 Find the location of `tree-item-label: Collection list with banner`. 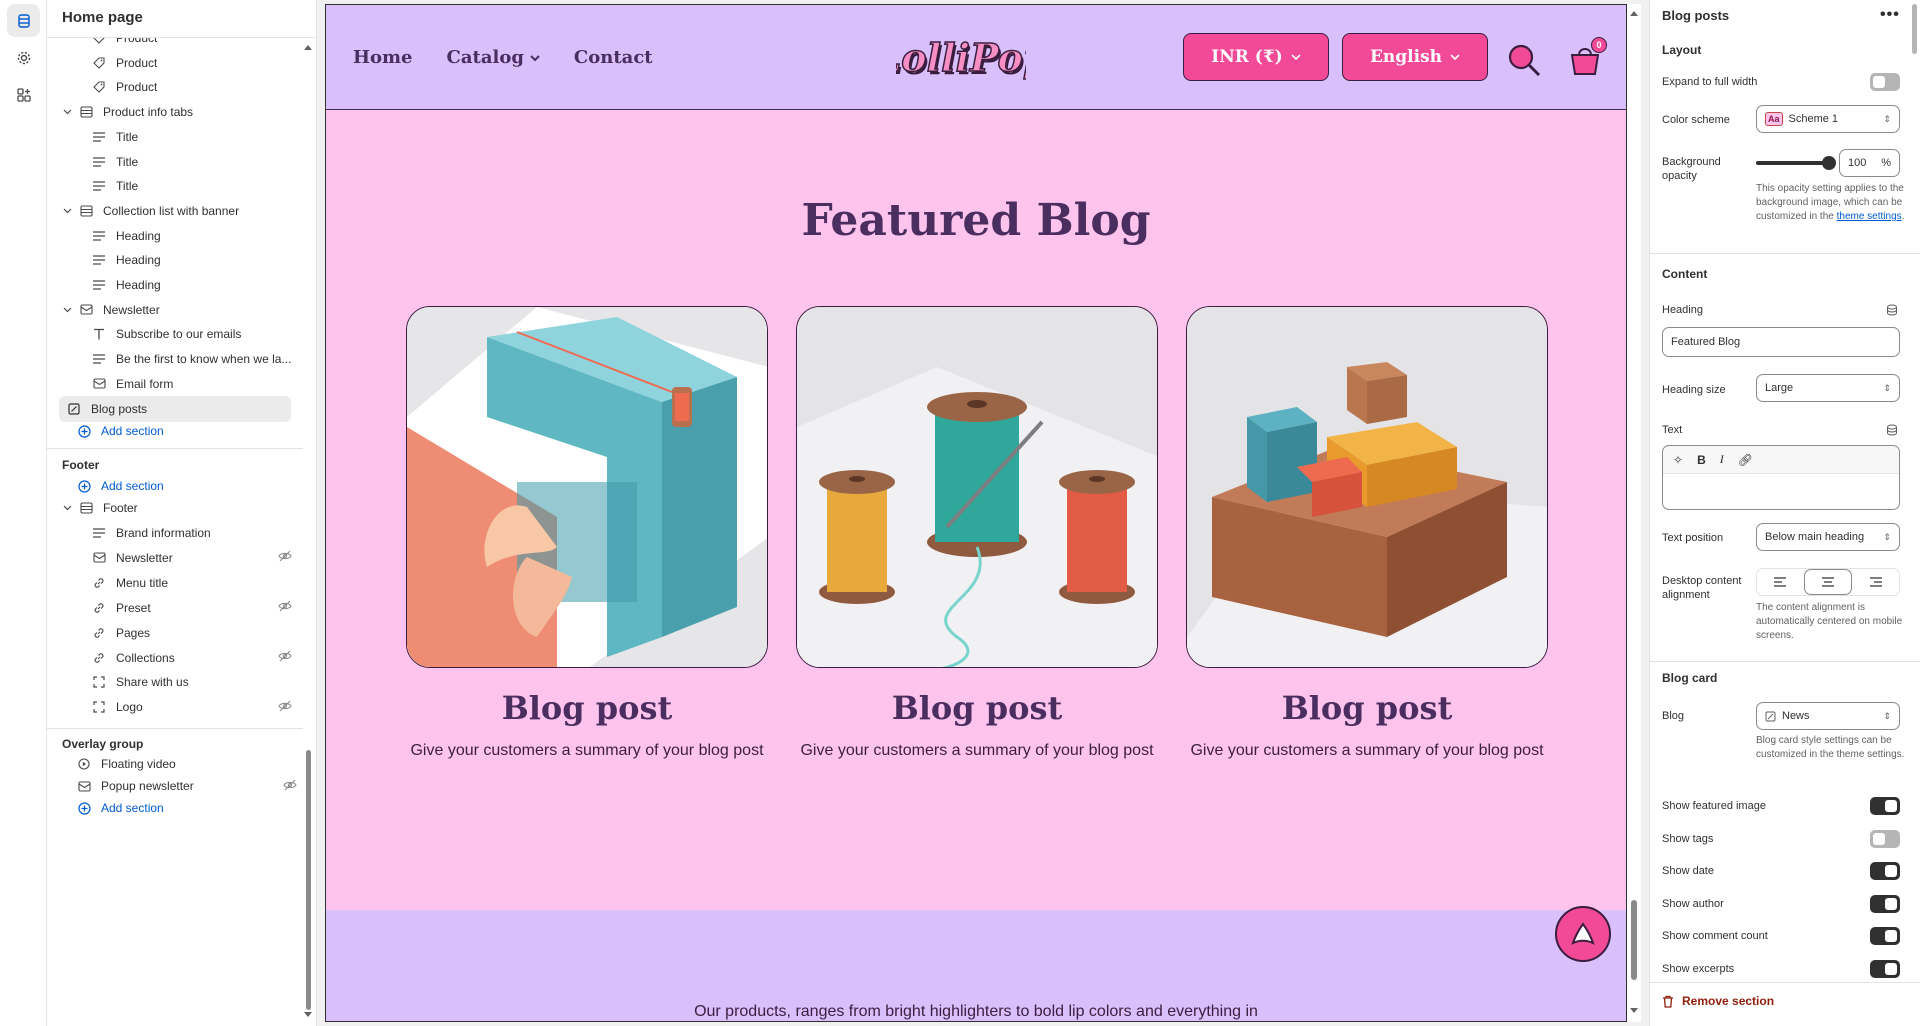

tree-item-label: Collection list with banner is located at coordinates (171, 210).